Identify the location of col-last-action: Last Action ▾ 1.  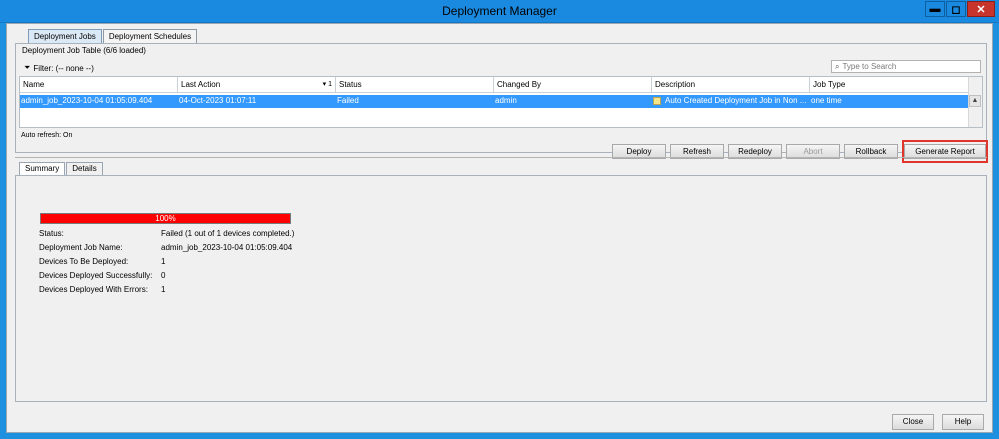
(257, 85).